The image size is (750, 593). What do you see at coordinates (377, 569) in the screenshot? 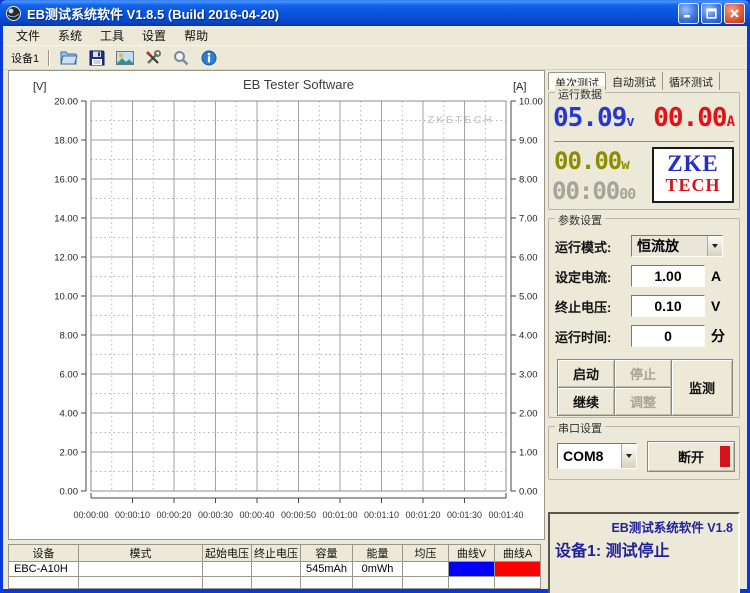
I see `table-cell: 0mWh` at bounding box center [377, 569].